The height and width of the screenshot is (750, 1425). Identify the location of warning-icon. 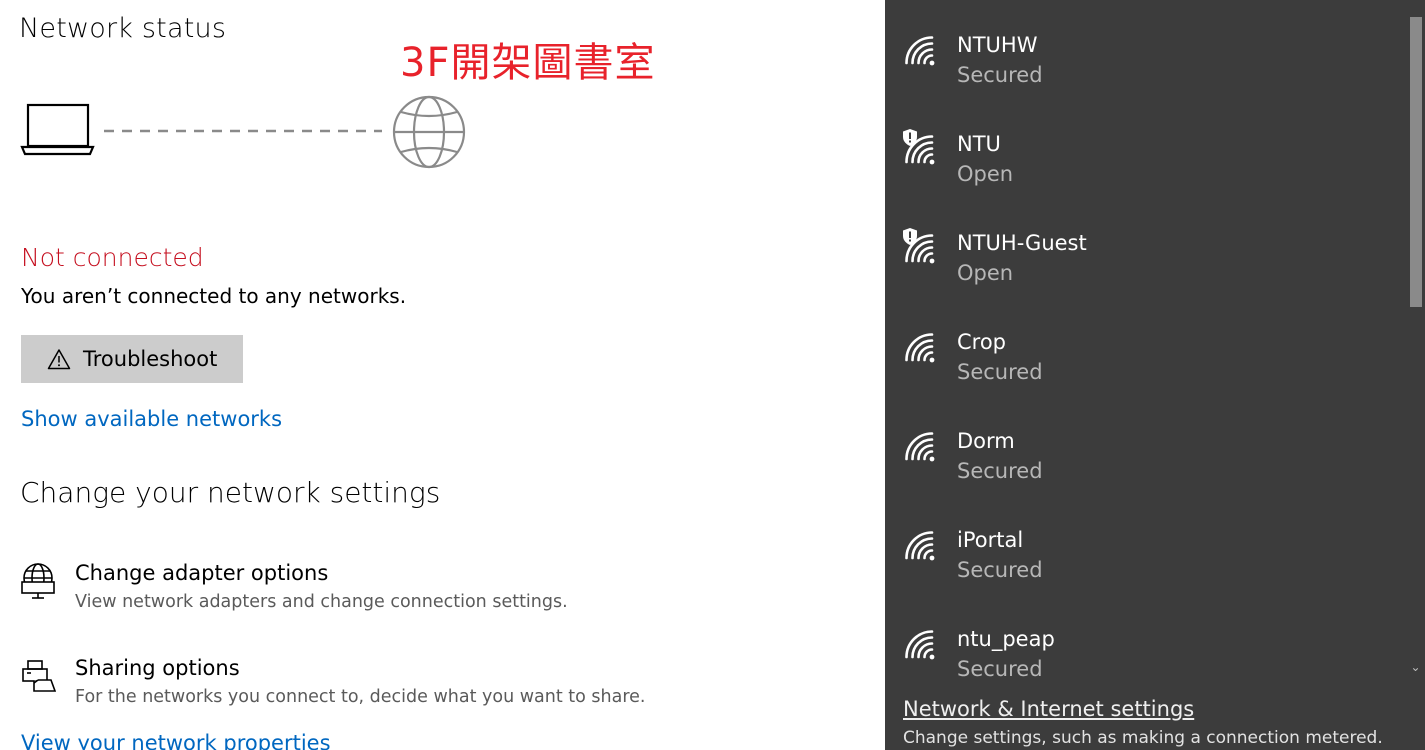
(59, 359).